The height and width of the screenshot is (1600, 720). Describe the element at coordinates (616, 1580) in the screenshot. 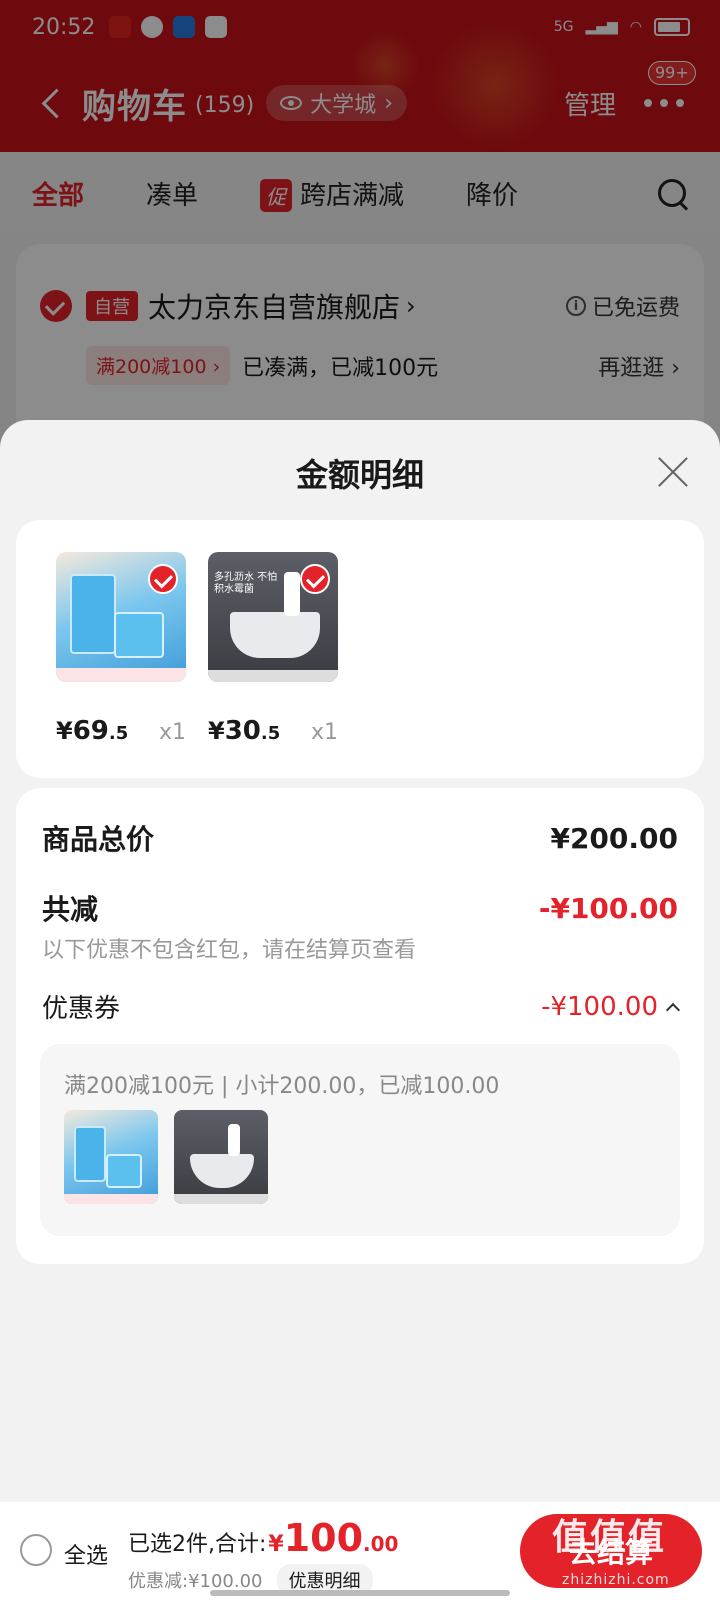

I see `watermark-url: zhizhizhi.com` at that location.